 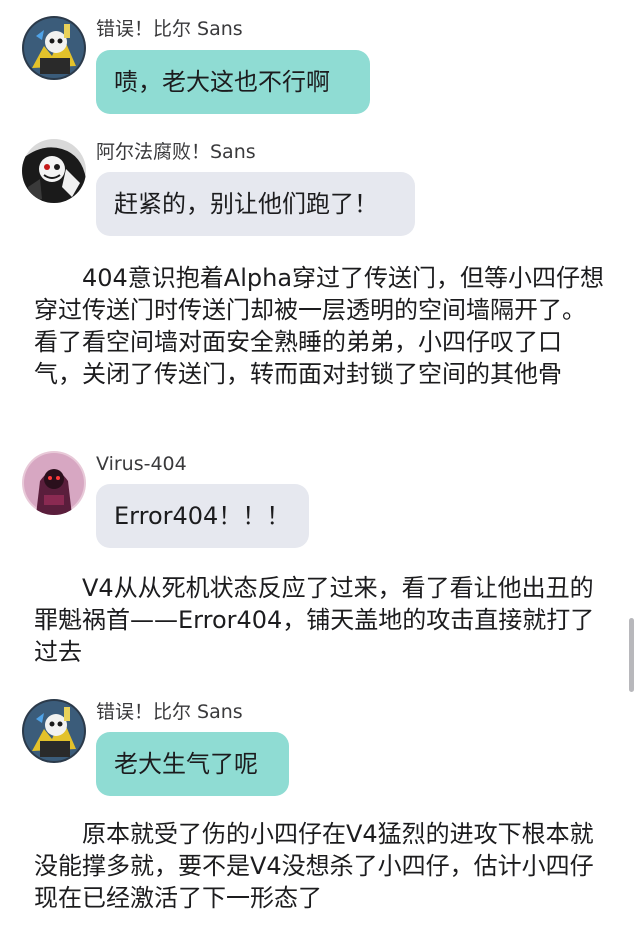 I want to click on message-bubble: 赶紧的，别让他们跑了！, so click(x=255, y=204).